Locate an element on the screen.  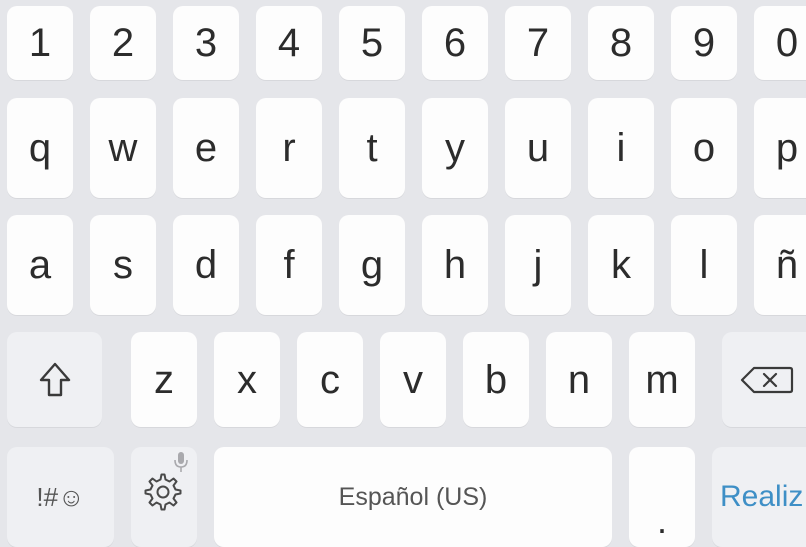
key-t: t is located at coordinates (372, 148).